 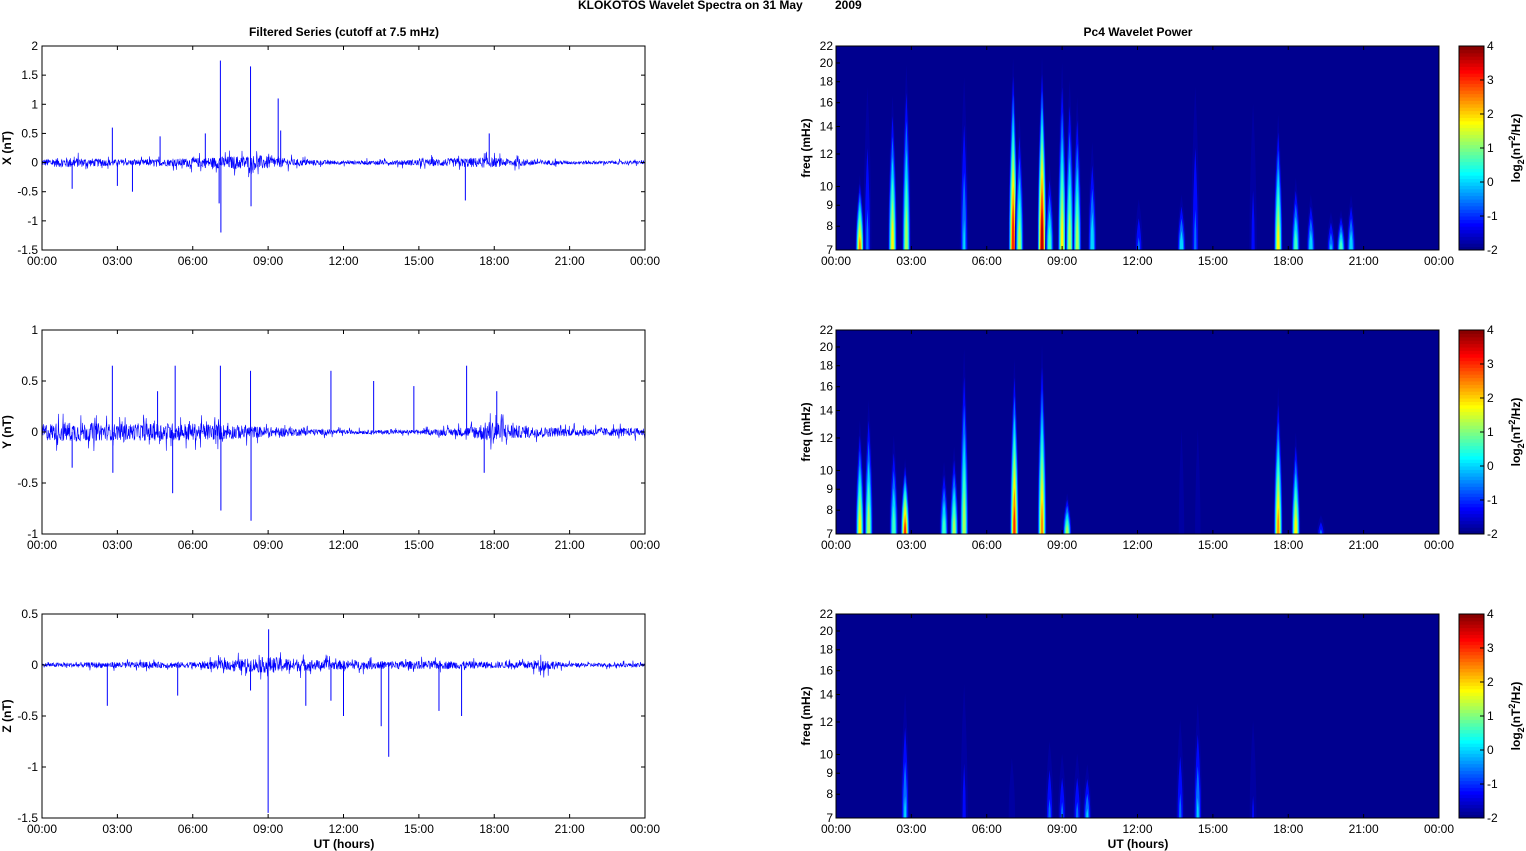 What do you see at coordinates (27, 192) in the screenshot?
I see `y-tick-label: -0.5` at bounding box center [27, 192].